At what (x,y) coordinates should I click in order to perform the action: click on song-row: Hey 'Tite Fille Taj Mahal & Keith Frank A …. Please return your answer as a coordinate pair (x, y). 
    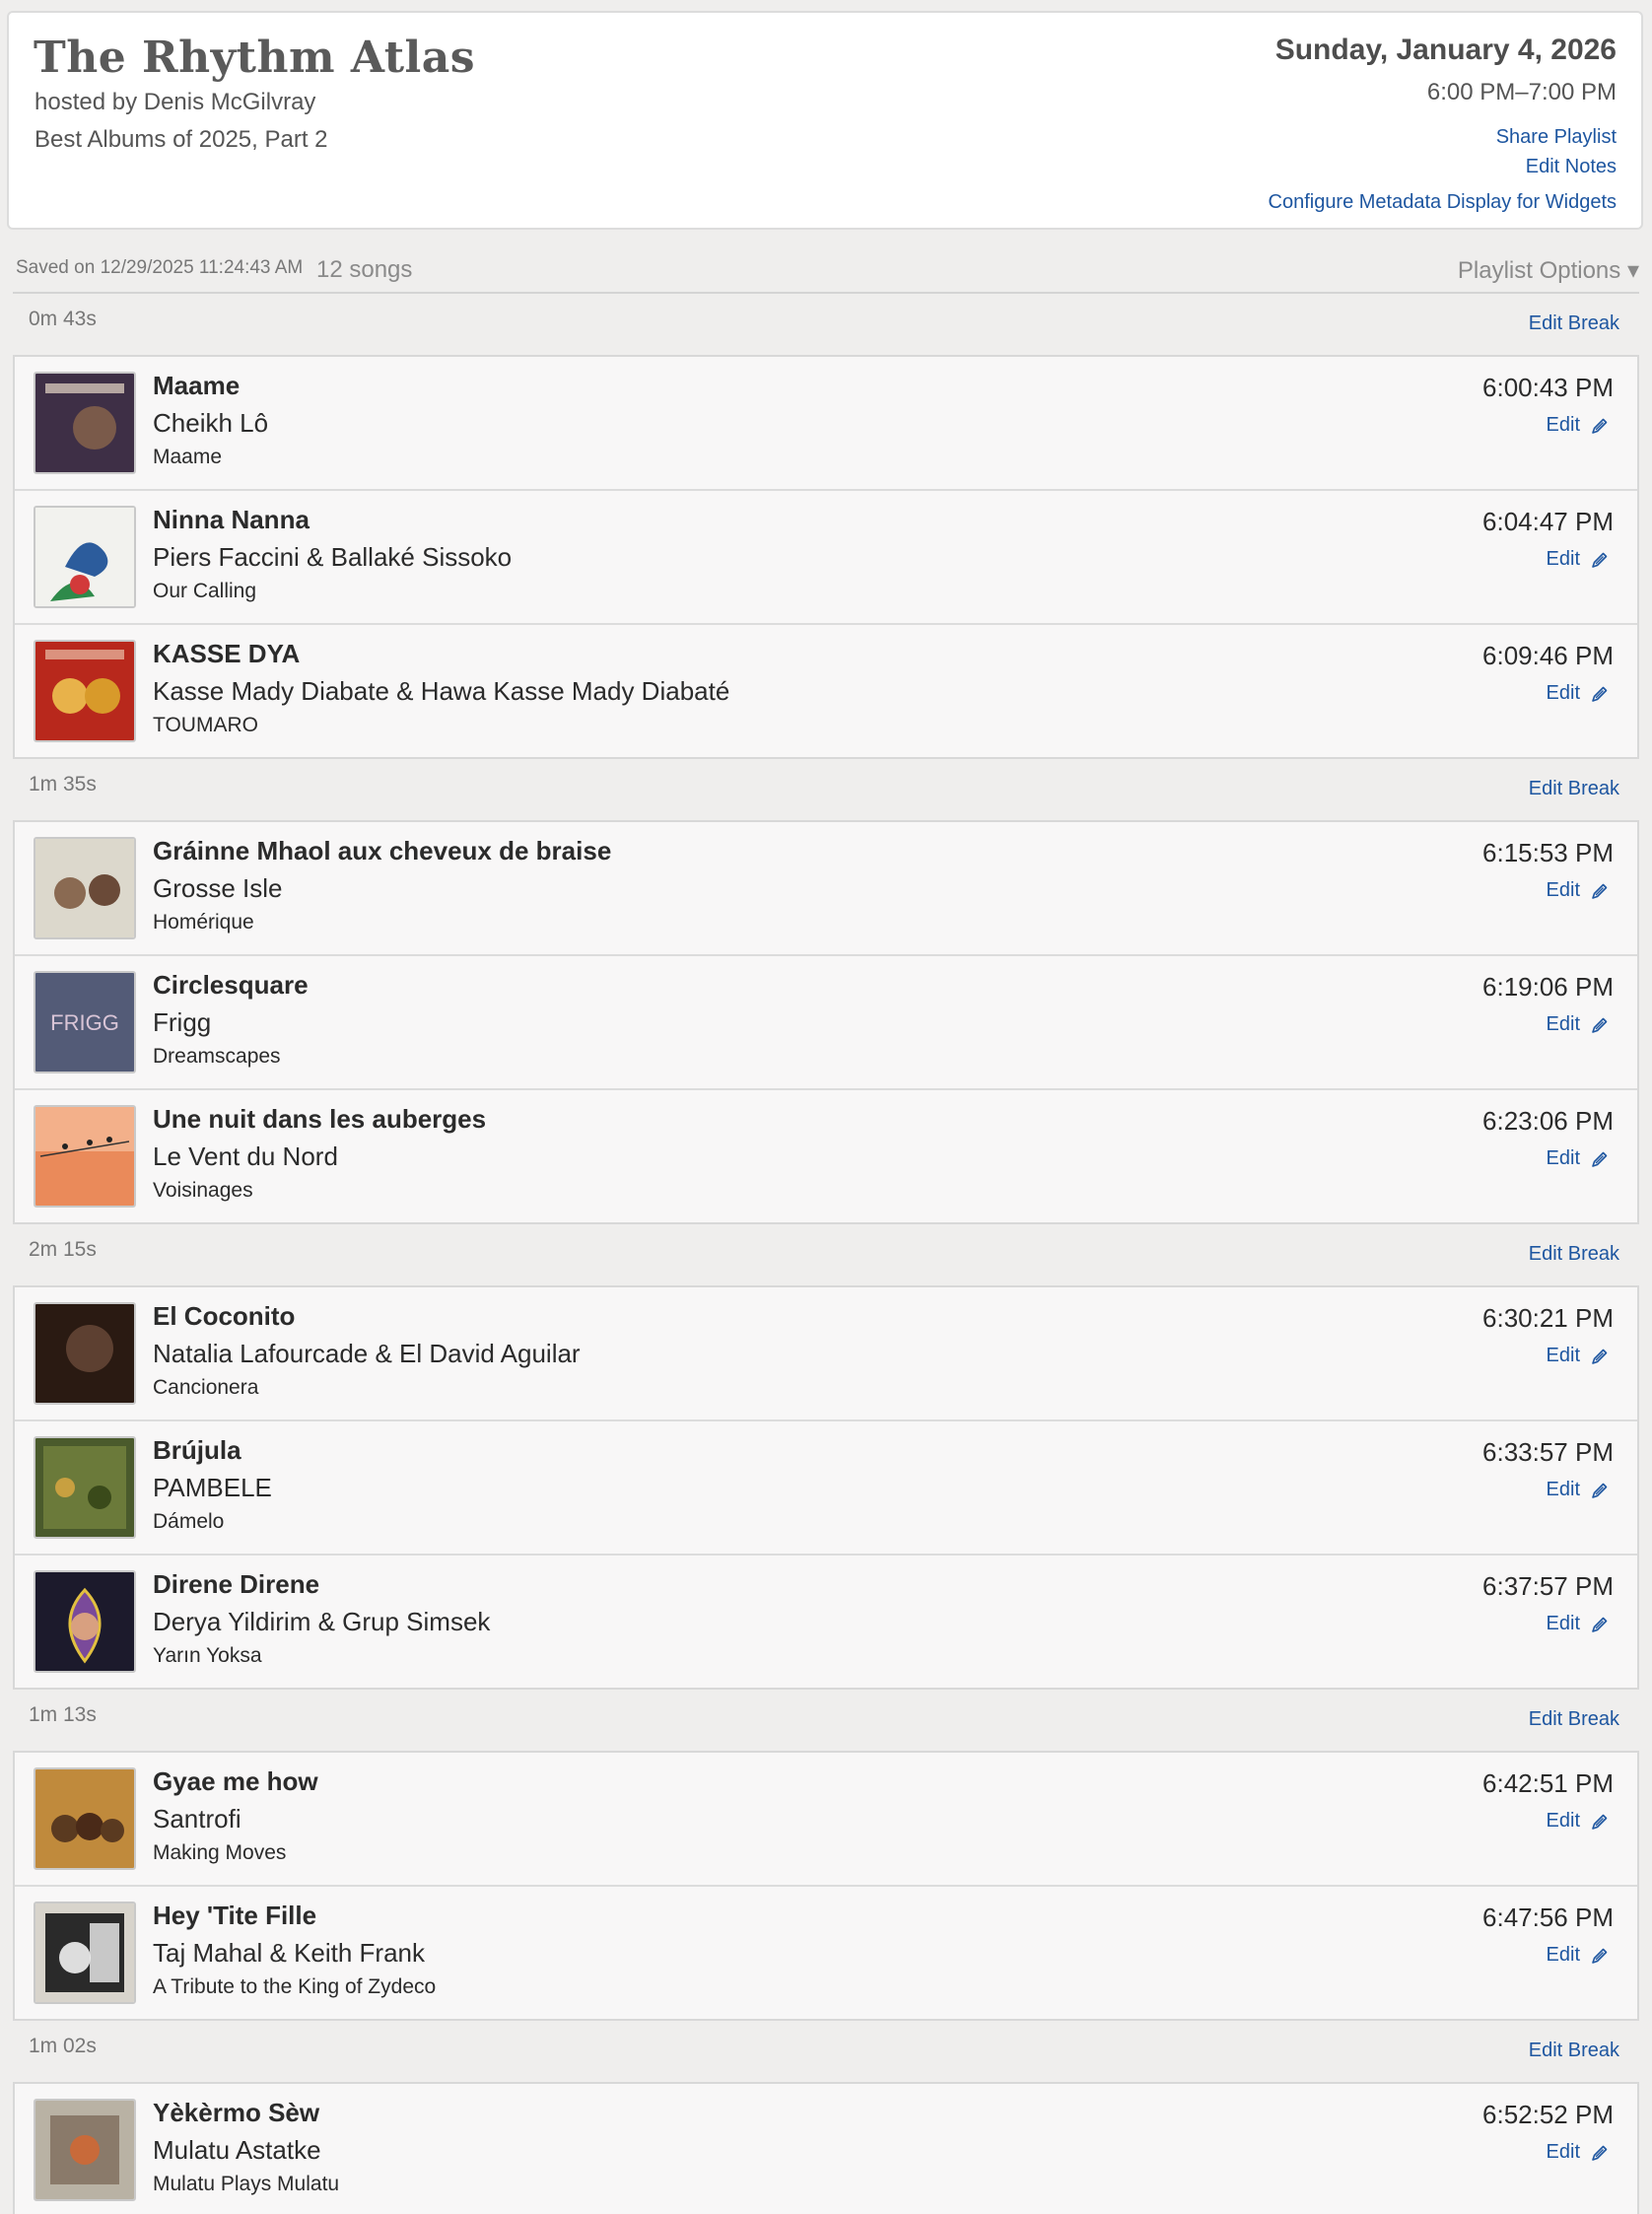
    Looking at the image, I should click on (826, 1952).